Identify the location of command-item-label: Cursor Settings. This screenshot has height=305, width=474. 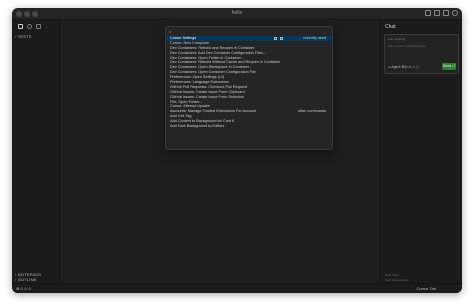
(183, 38).